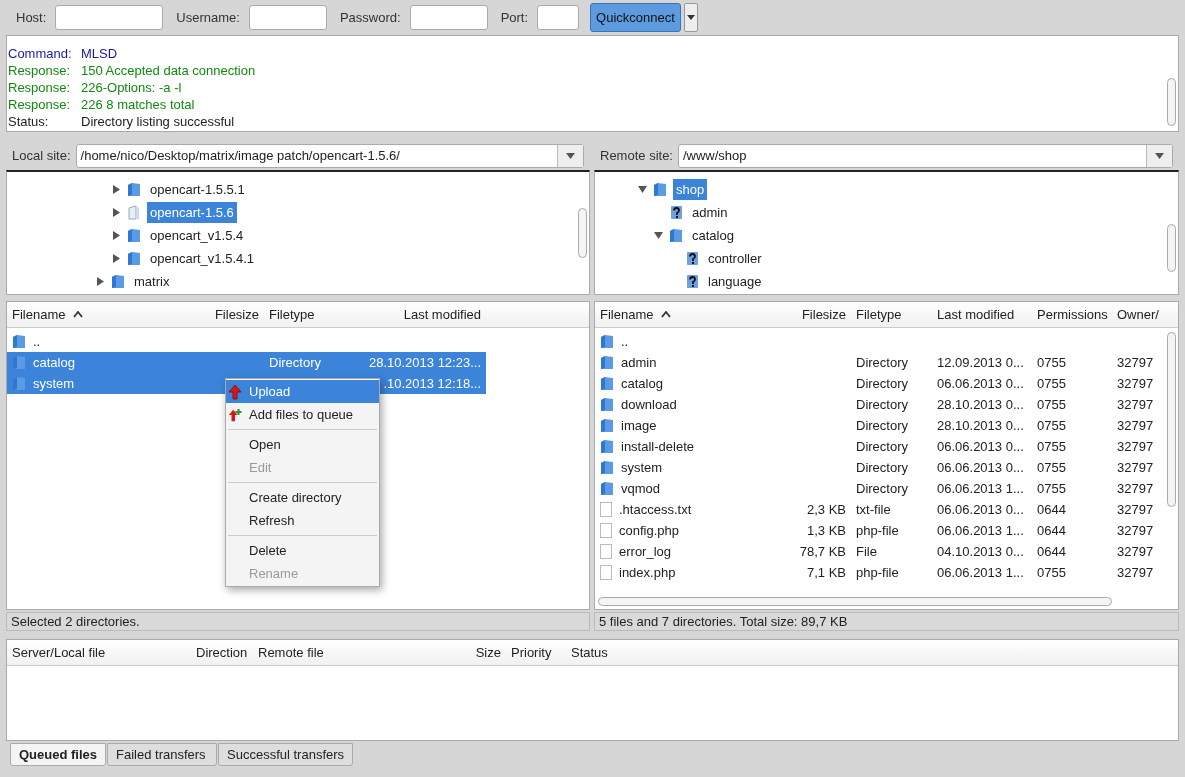 The height and width of the screenshot is (777, 1185). What do you see at coordinates (639, 425) in the screenshot?
I see `table-cell-text: image` at bounding box center [639, 425].